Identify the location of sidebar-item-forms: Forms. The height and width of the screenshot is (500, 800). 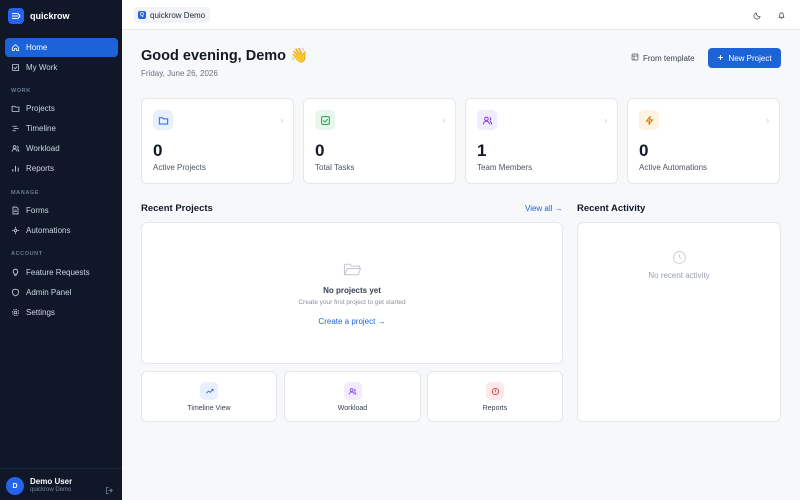
(61, 210).